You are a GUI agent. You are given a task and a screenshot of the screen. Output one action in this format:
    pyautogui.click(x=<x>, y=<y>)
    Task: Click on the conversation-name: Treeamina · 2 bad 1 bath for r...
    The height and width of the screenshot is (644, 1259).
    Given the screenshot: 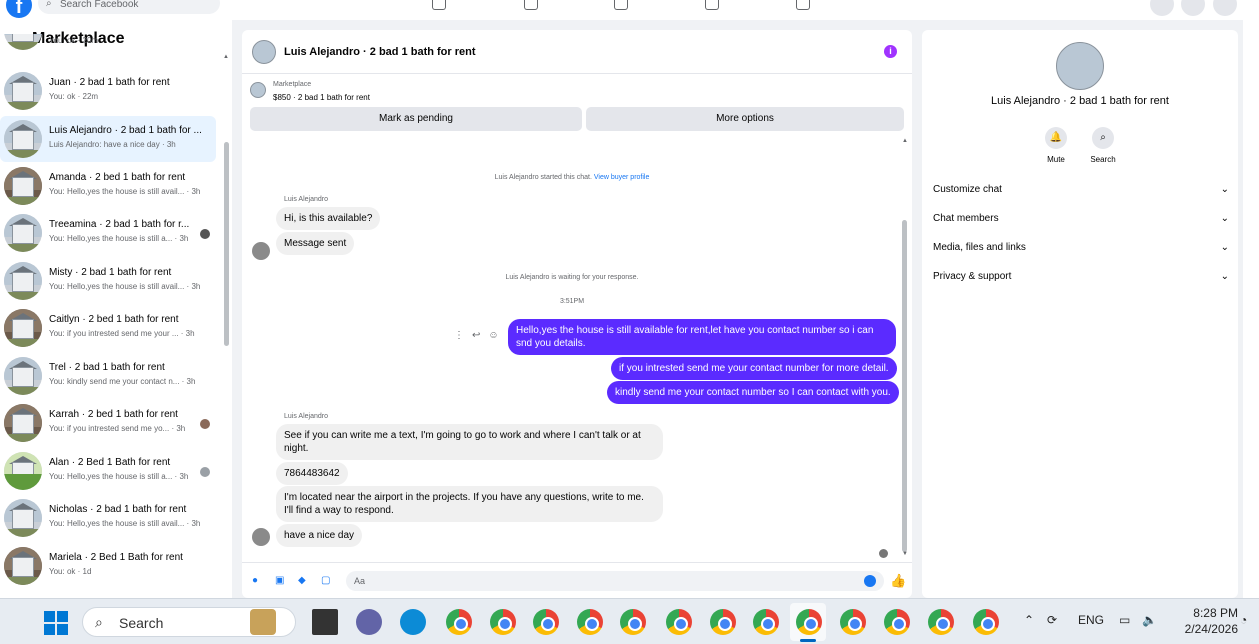 What is the action you would take?
    pyautogui.click(x=119, y=224)
    